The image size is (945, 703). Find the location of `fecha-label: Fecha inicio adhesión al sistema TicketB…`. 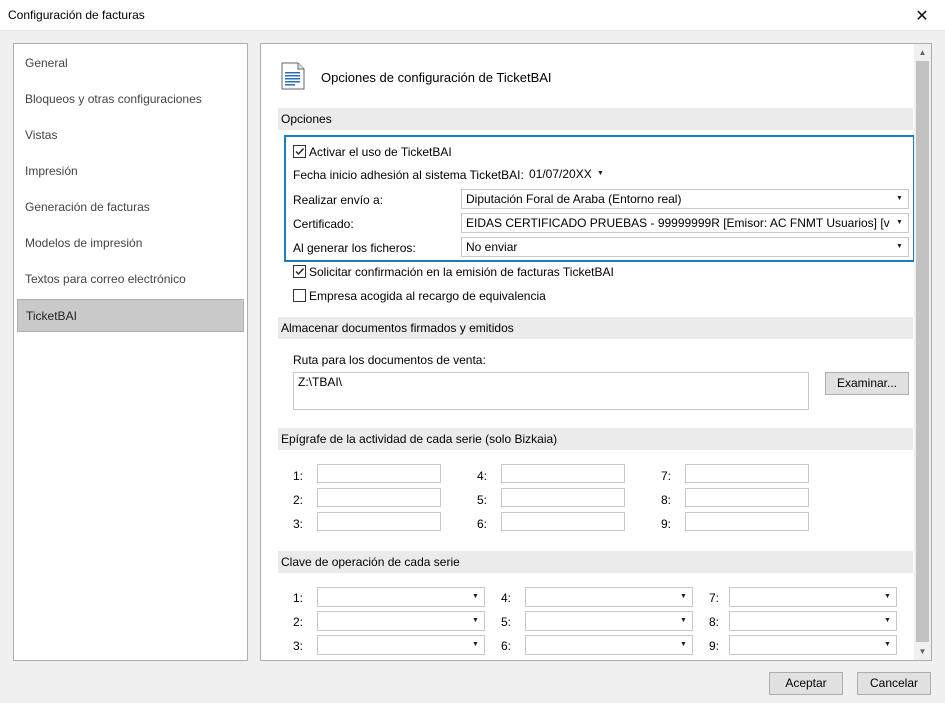

fecha-label: Fecha inicio adhesión al sistema TicketB… is located at coordinates (408, 175).